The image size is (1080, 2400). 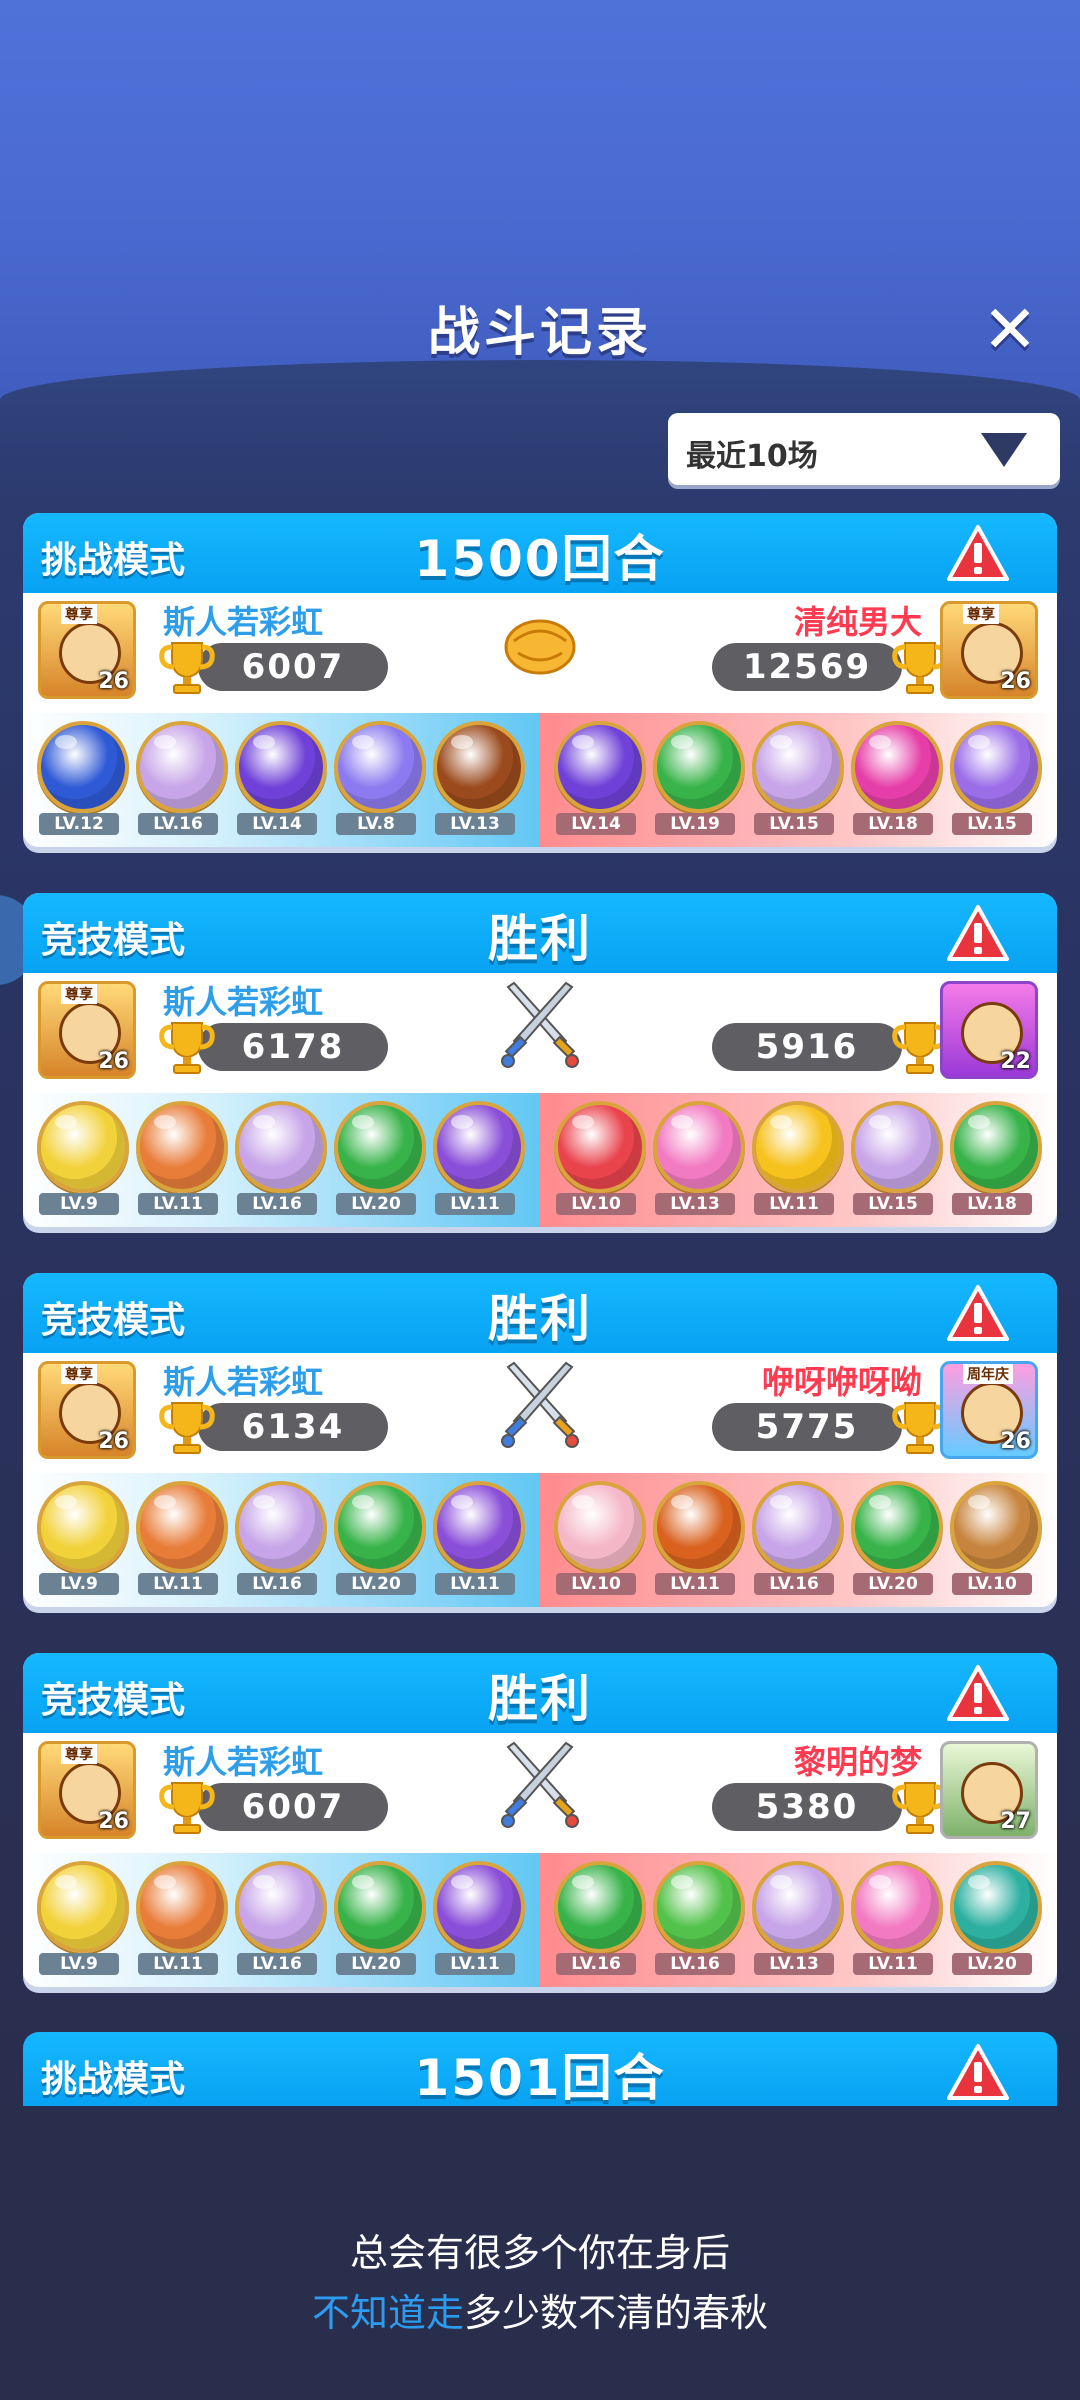 I want to click on right-team-pets: LV.10 LV.13 LV.11 LV.15 LV.18, so click(x=798, y=1160).